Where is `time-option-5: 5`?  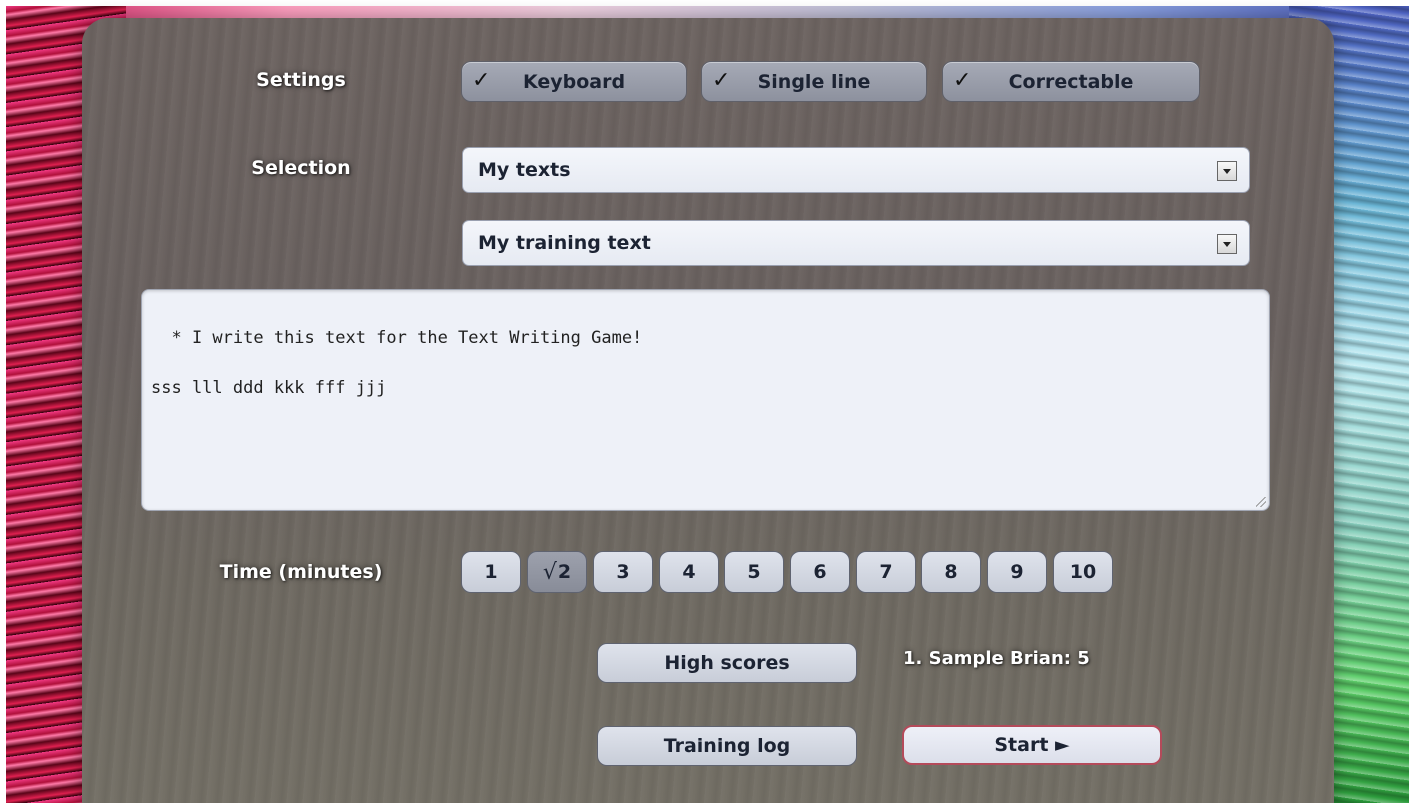
time-option-5: 5 is located at coordinates (754, 572).